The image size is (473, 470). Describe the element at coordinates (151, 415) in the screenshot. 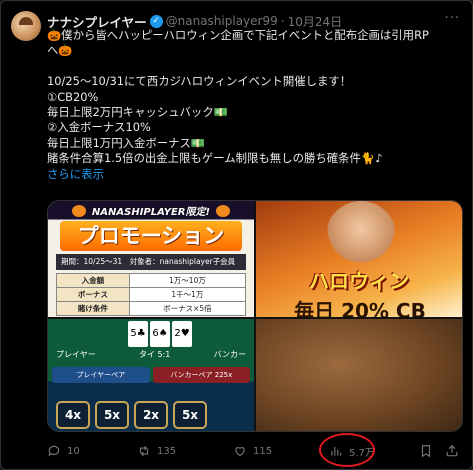

I see `multiplier-tile: 2x` at that location.